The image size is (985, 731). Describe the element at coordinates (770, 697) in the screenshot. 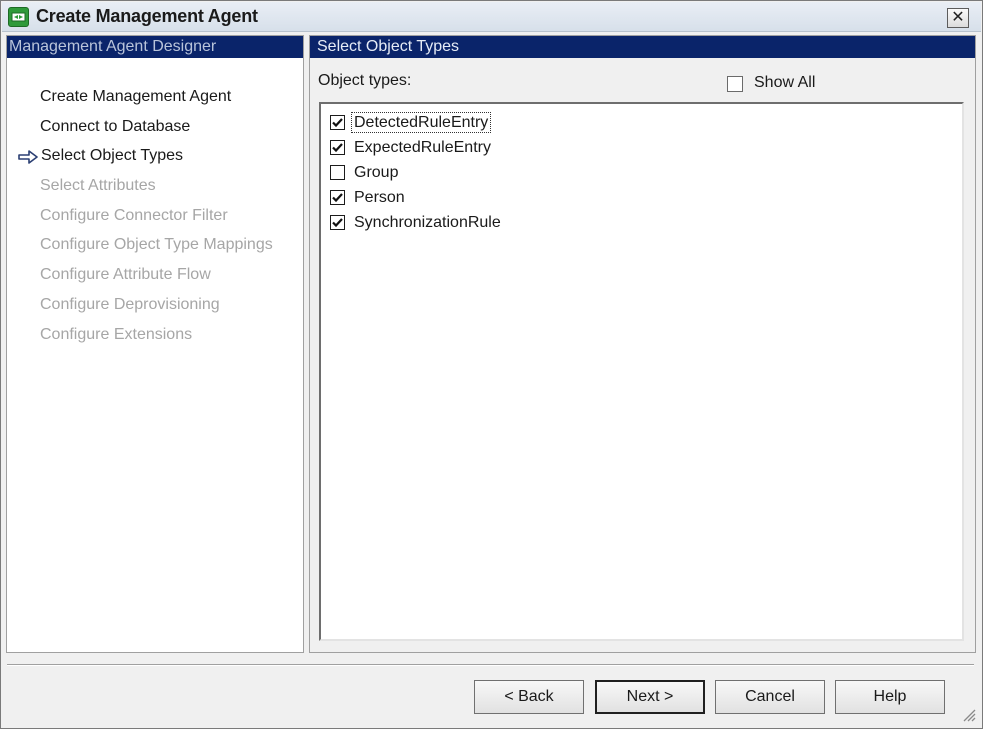

I see `cancel-button: Cancel` at that location.